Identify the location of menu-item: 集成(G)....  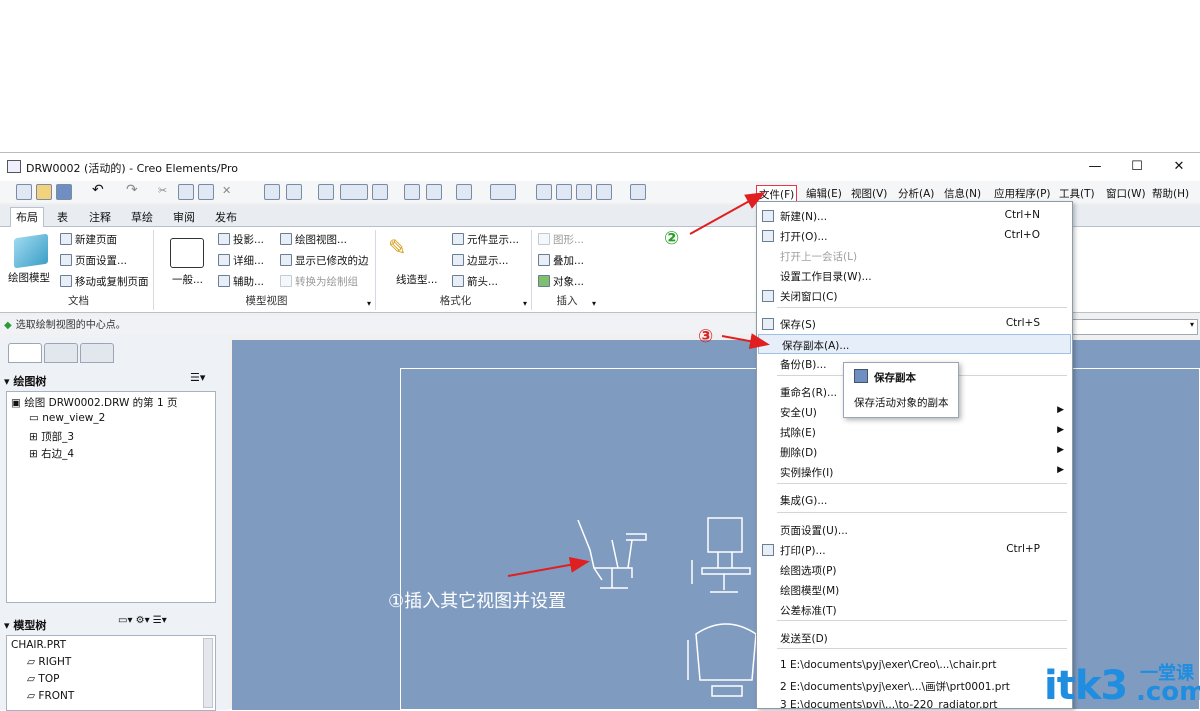
(914, 500).